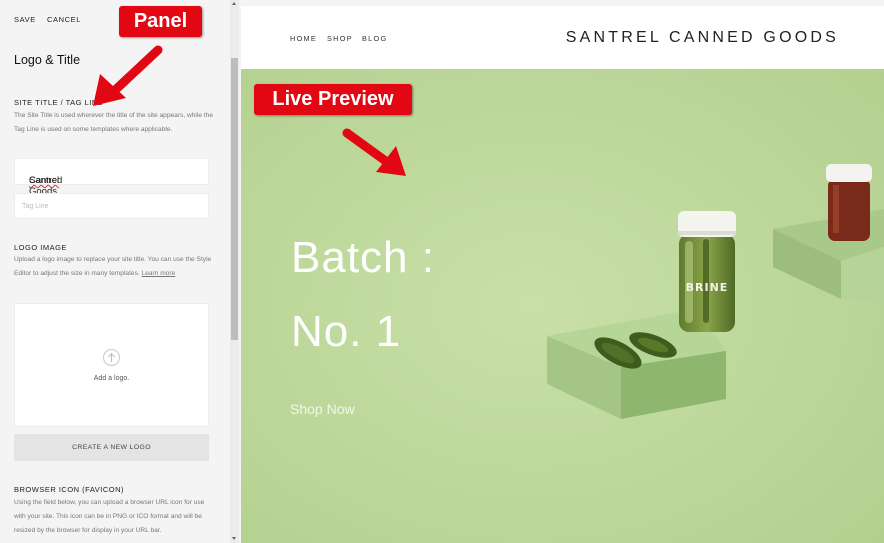 Image resolution: width=884 pixels, height=543 pixels. I want to click on panel-scrollbar, so click(234, 271).